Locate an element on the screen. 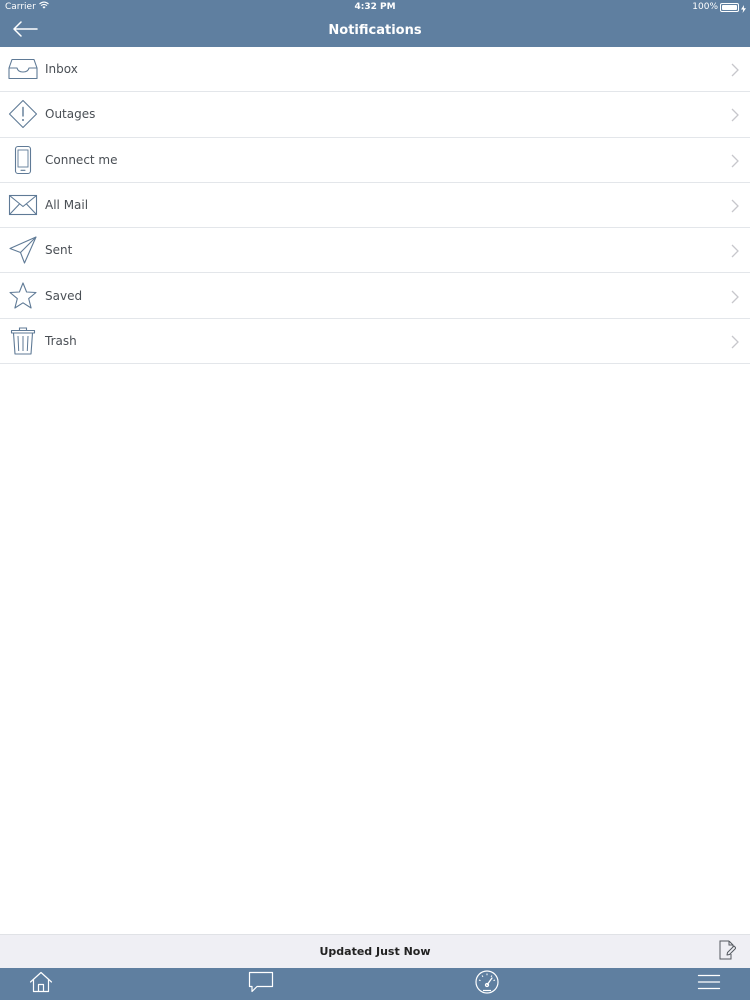 This screenshot has width=750, height=1000. list-item-trash: Trash is located at coordinates (375, 342).